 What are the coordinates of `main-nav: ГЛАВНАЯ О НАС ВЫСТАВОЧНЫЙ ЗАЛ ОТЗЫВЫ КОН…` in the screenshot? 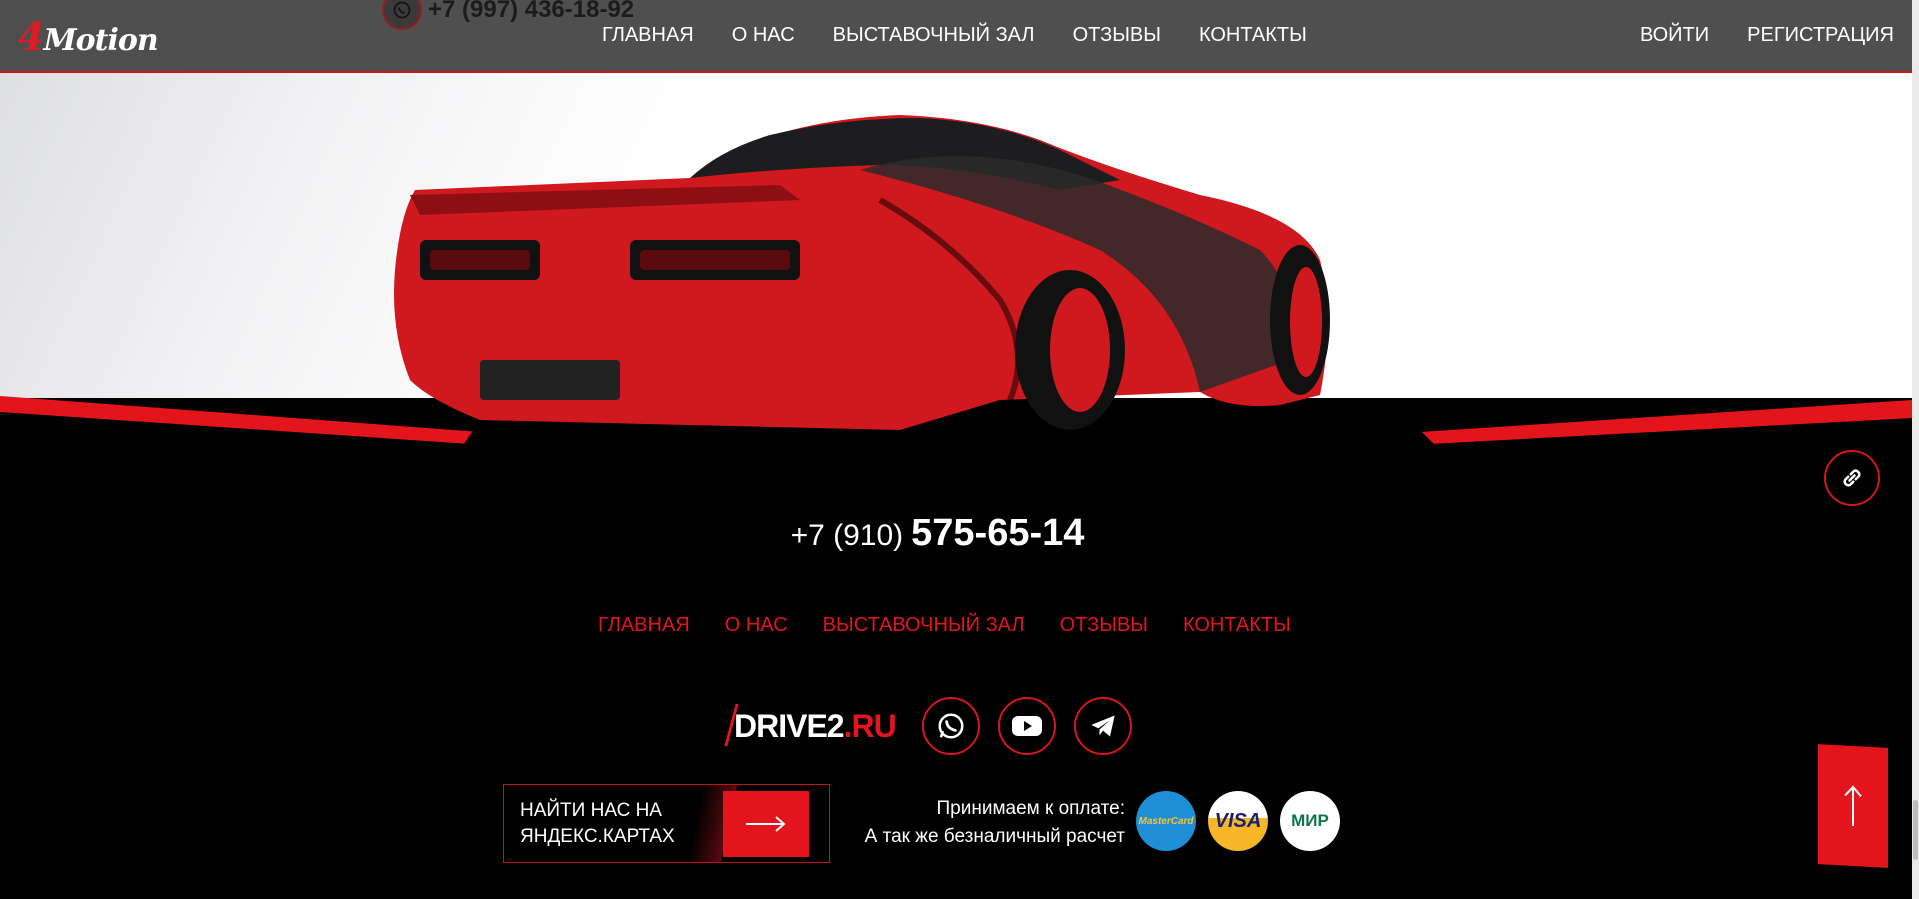 It's located at (954, 35).